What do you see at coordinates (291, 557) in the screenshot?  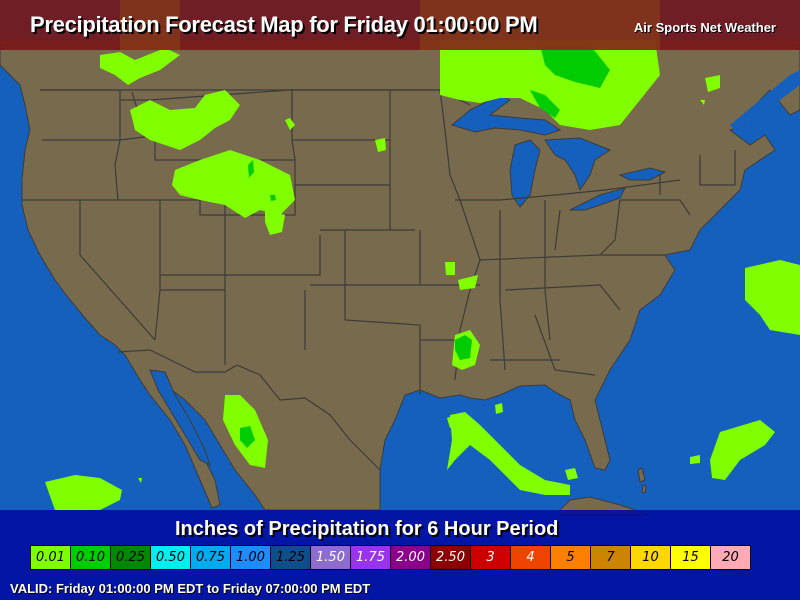 I see `legend-swatch: 1.25` at bounding box center [291, 557].